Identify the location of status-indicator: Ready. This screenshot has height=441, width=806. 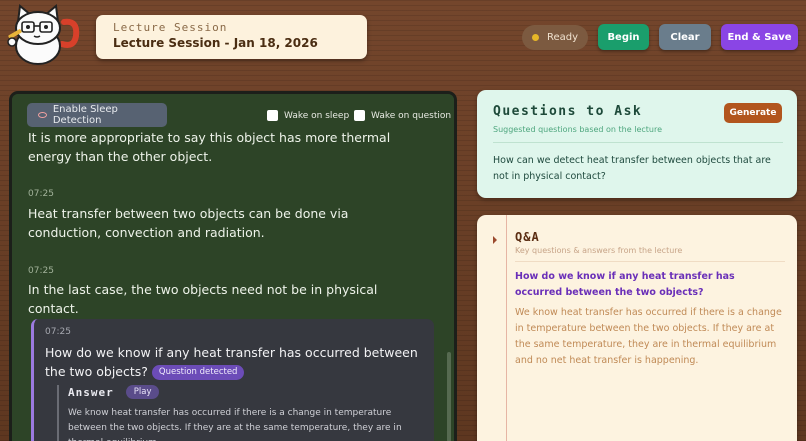
(555, 37).